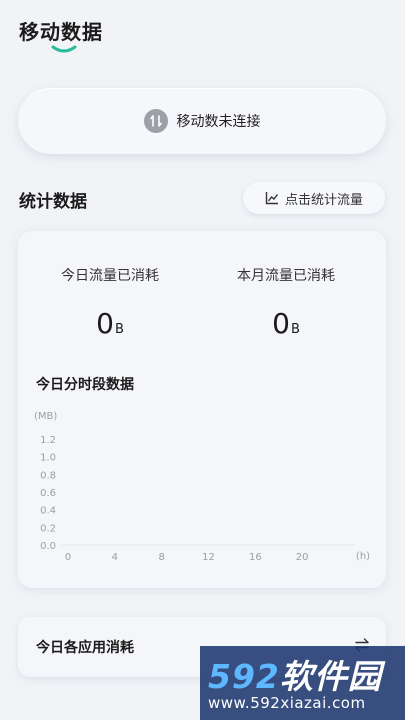 The image size is (405, 720). What do you see at coordinates (323, 200) in the screenshot?
I see `count-traffic-label: 点击统计流量` at bounding box center [323, 200].